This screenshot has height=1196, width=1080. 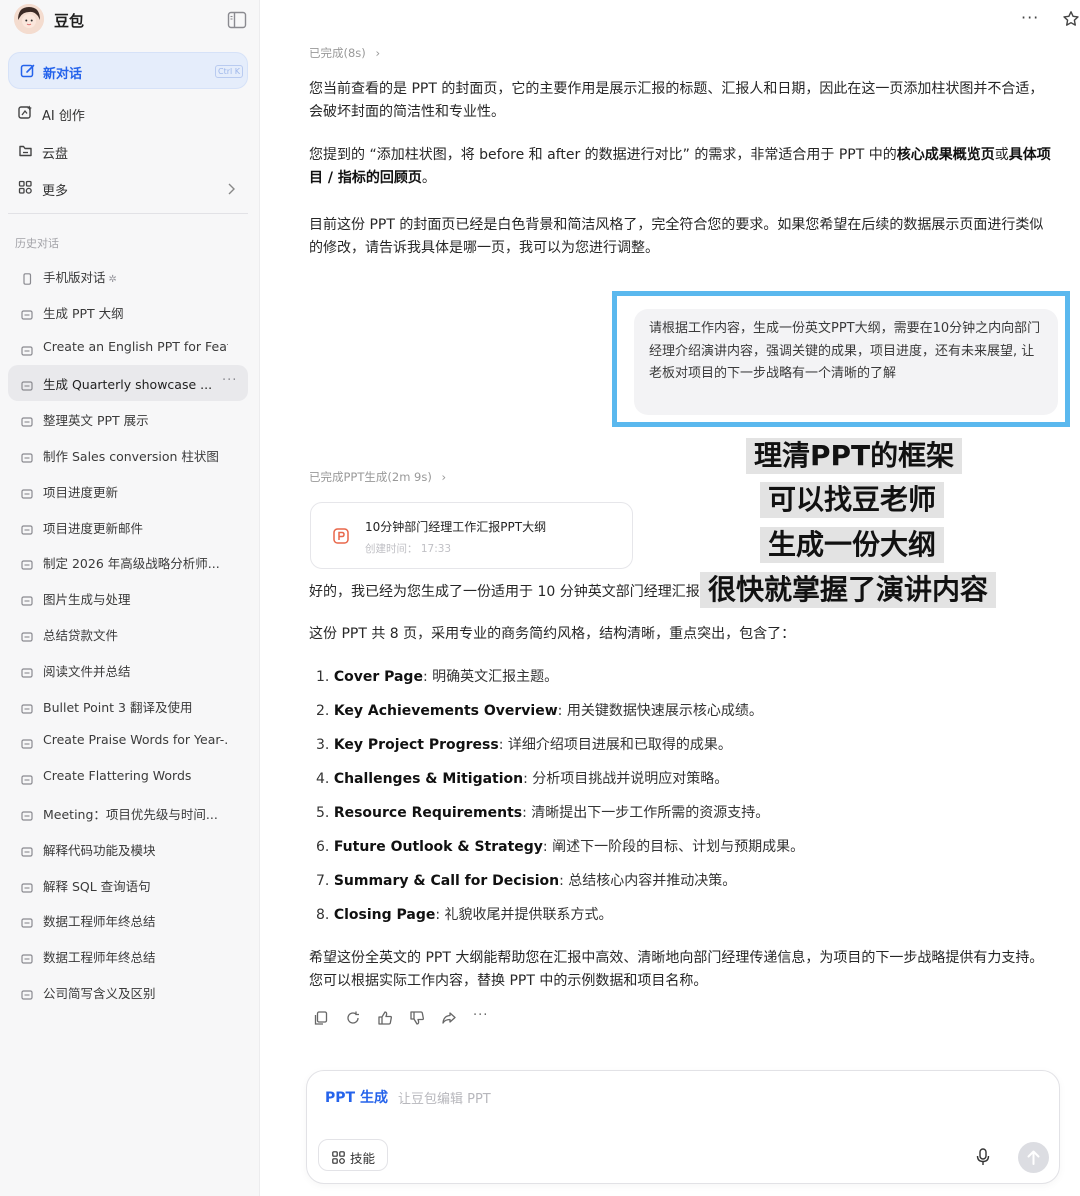 I want to click on text-span: 。, so click(x=428, y=178).